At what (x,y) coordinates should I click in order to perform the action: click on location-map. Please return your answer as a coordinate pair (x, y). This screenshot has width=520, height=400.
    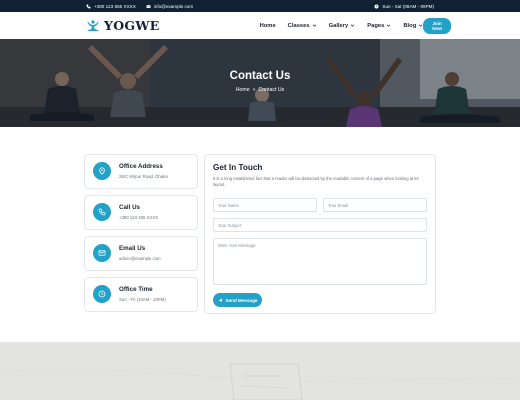
    Looking at the image, I should click on (260, 371).